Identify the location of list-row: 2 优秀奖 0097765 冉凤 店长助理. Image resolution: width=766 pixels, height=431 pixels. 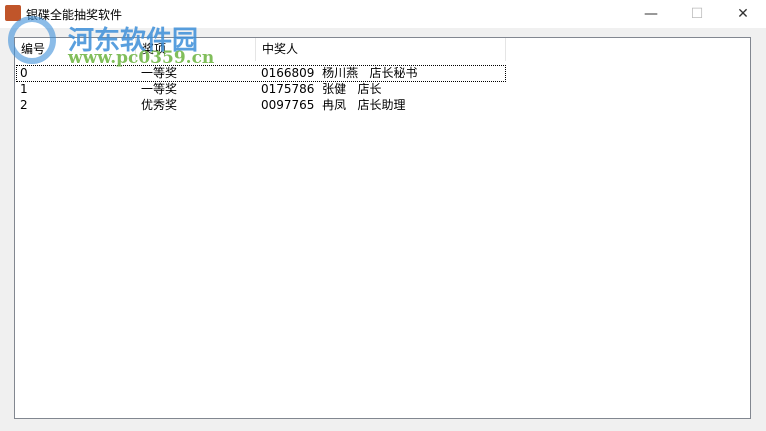
(261, 105).